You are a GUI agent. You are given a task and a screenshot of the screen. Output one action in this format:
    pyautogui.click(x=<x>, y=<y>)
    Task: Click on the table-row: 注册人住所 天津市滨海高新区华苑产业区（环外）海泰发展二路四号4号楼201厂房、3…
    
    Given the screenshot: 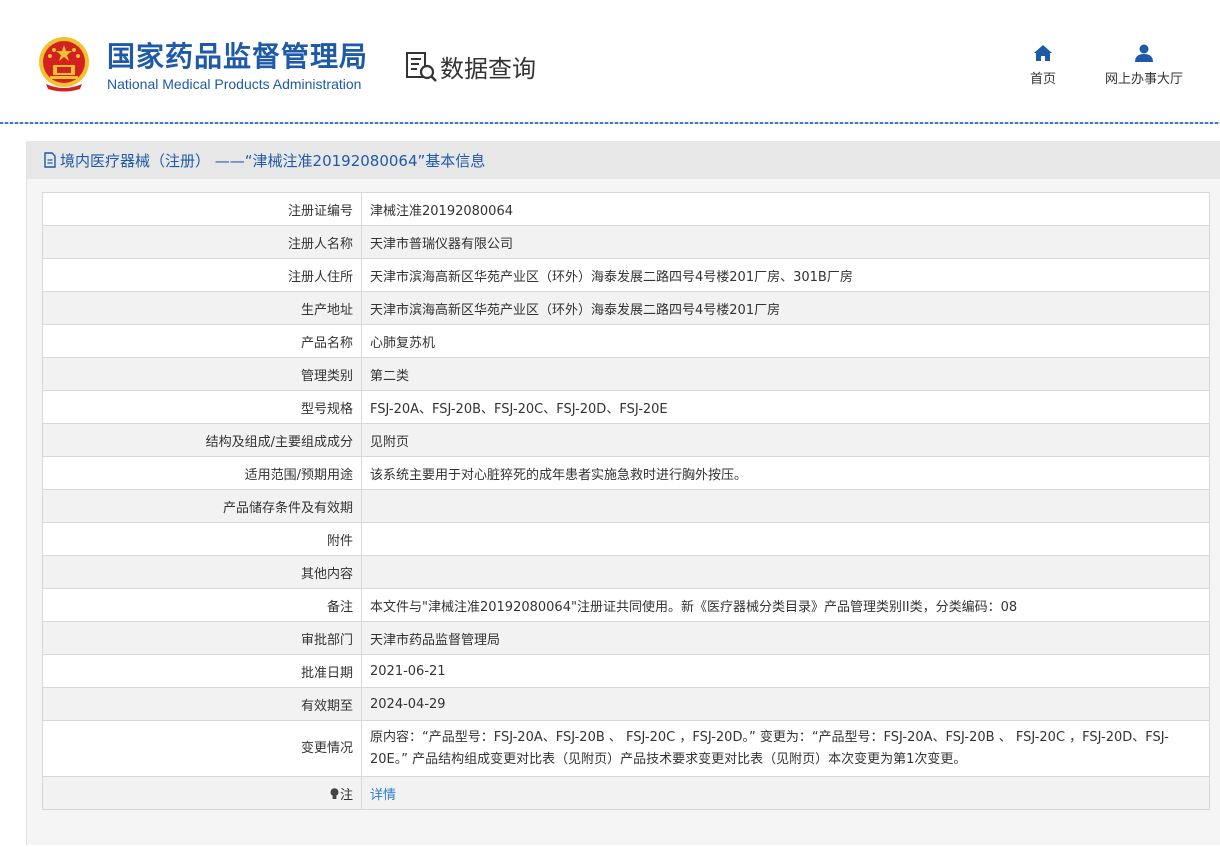 What is the action you would take?
    pyautogui.click(x=626, y=275)
    